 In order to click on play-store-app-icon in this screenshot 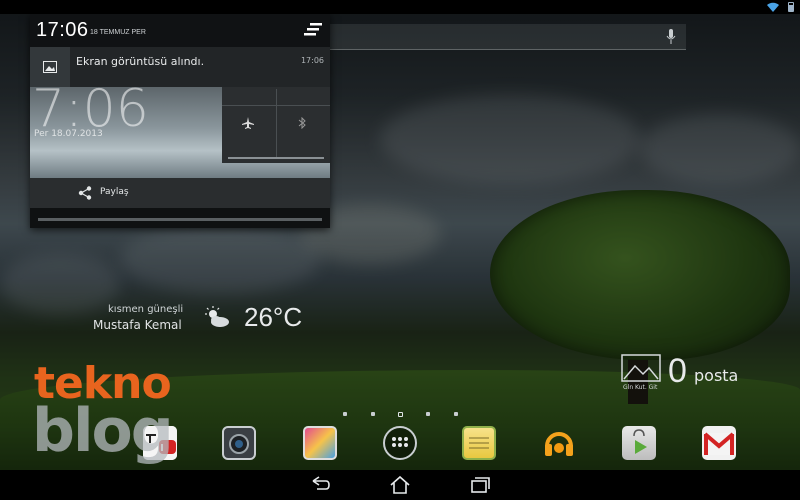, I will do `click(639, 443)`.